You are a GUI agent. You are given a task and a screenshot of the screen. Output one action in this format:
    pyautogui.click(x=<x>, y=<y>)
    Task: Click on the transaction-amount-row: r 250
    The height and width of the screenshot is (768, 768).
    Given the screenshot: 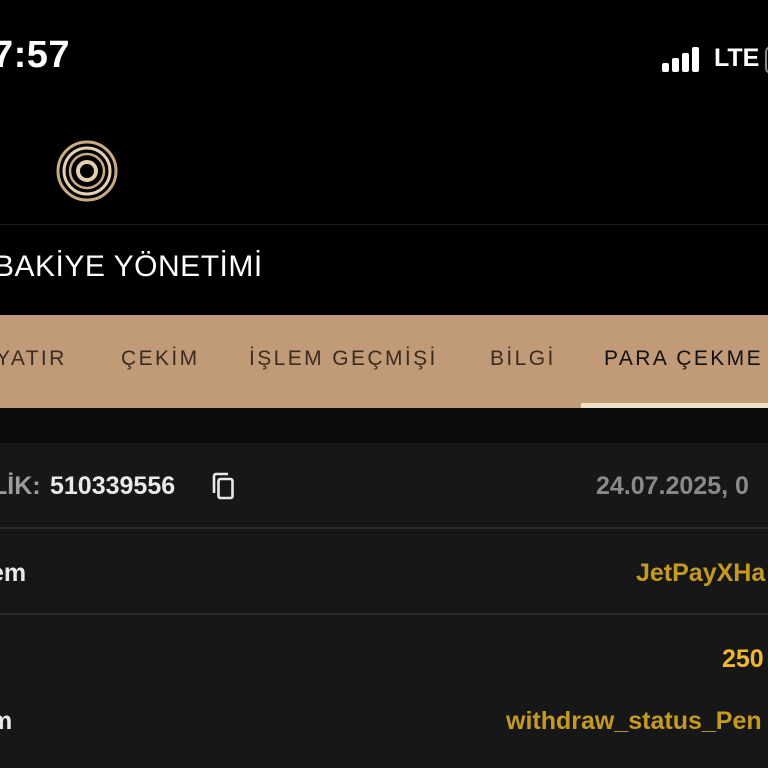 What is the action you would take?
    pyautogui.click(x=384, y=647)
    